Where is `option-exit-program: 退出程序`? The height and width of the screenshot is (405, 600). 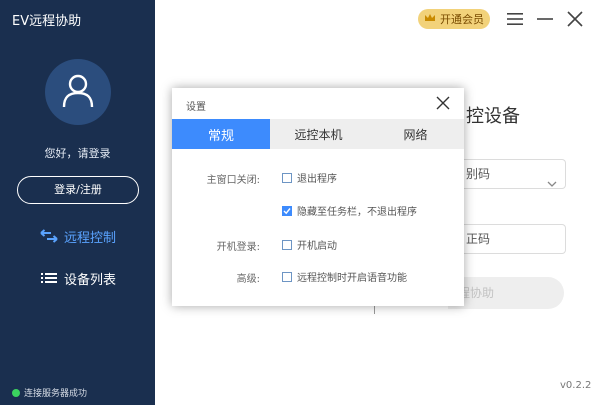 option-exit-program: 退出程序 is located at coordinates (309, 177).